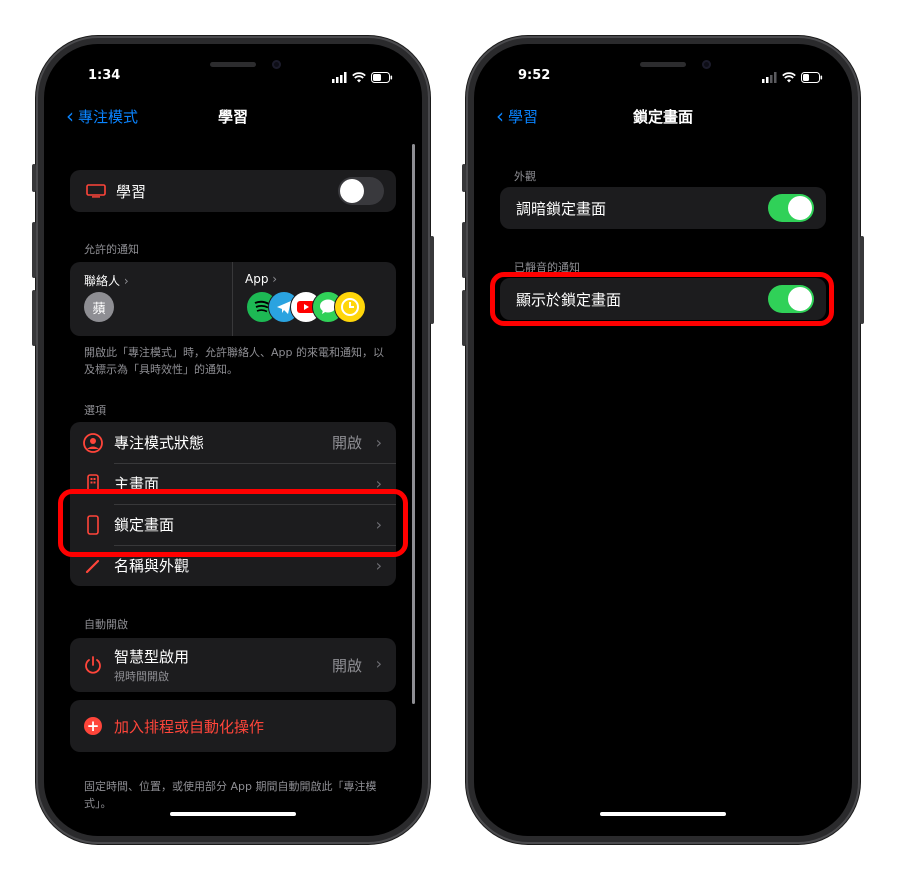  What do you see at coordinates (232, 117) in the screenshot?
I see `page-title: 學習` at bounding box center [232, 117].